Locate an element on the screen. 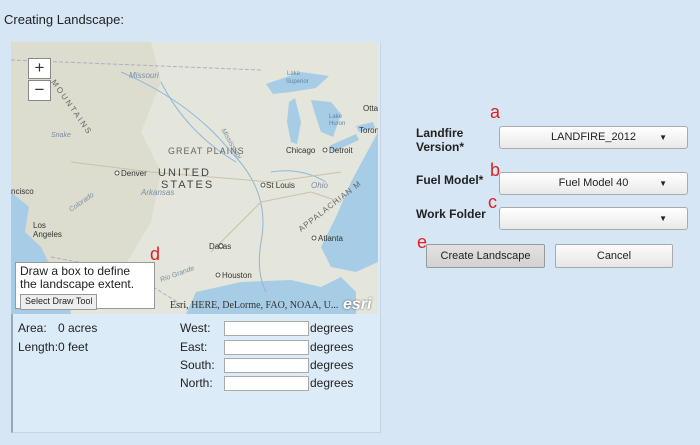 This screenshot has width=700, height=445. length-value: 0 feet is located at coordinates (73, 347).